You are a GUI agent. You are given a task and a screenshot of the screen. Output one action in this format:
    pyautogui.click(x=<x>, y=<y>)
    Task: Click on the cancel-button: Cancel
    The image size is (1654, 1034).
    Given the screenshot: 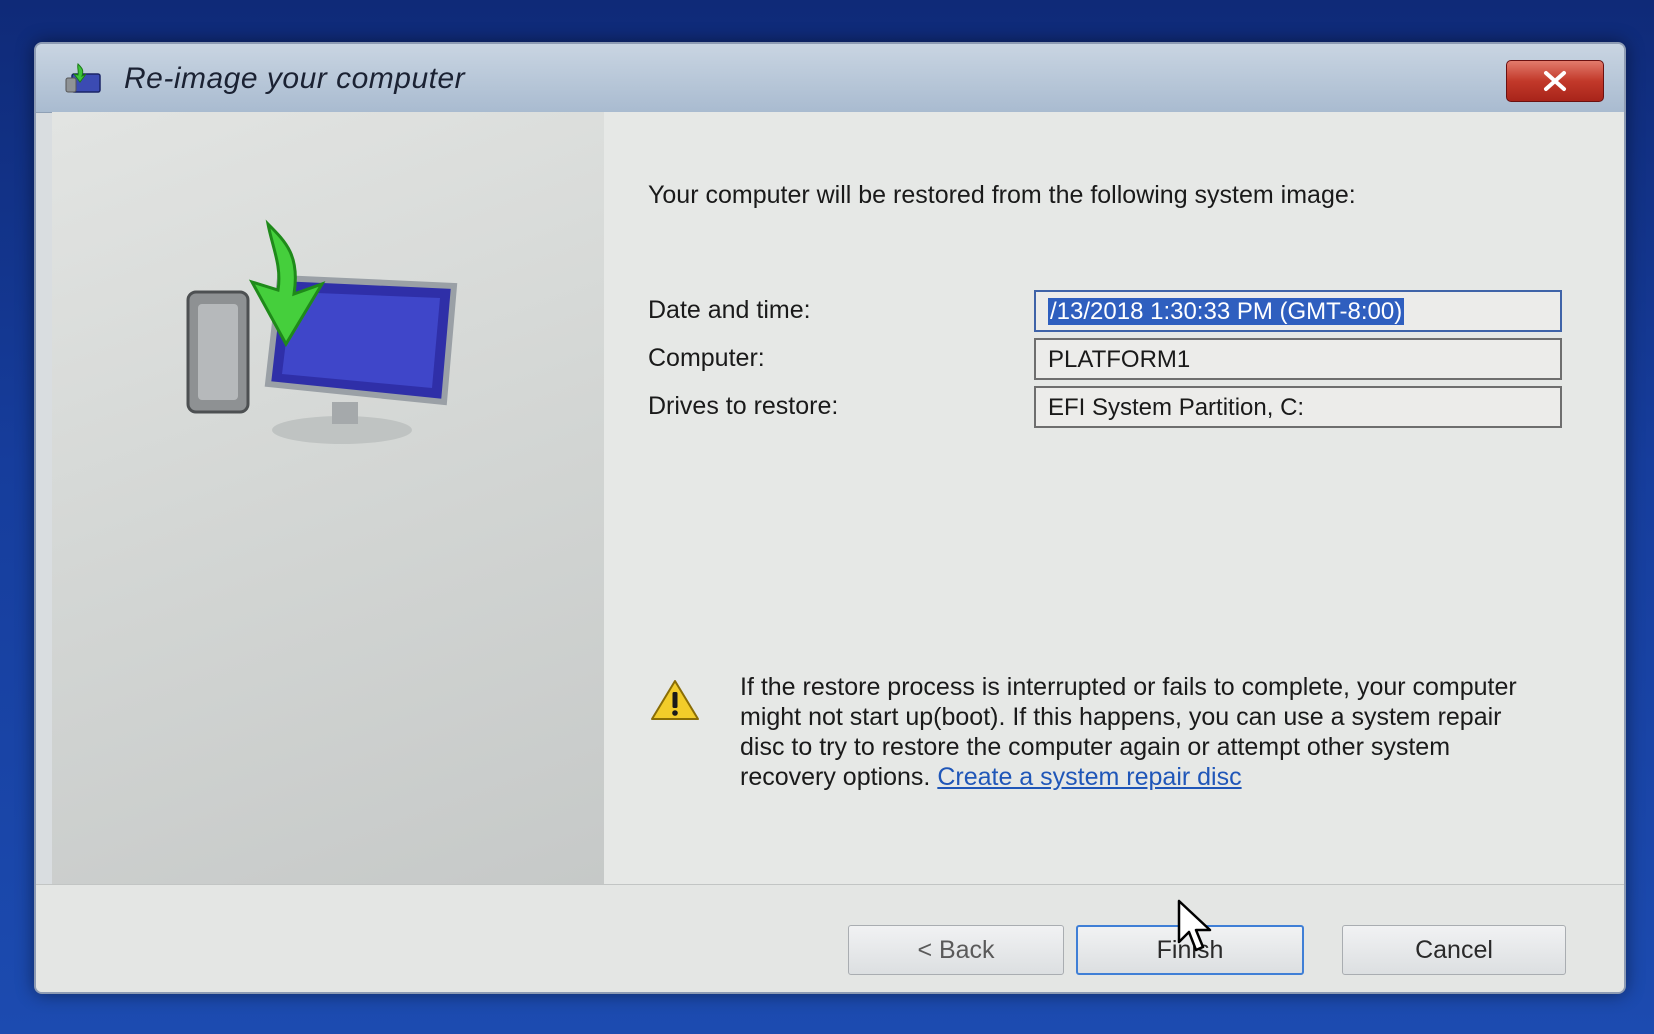 What is the action you would take?
    pyautogui.click(x=1454, y=950)
    